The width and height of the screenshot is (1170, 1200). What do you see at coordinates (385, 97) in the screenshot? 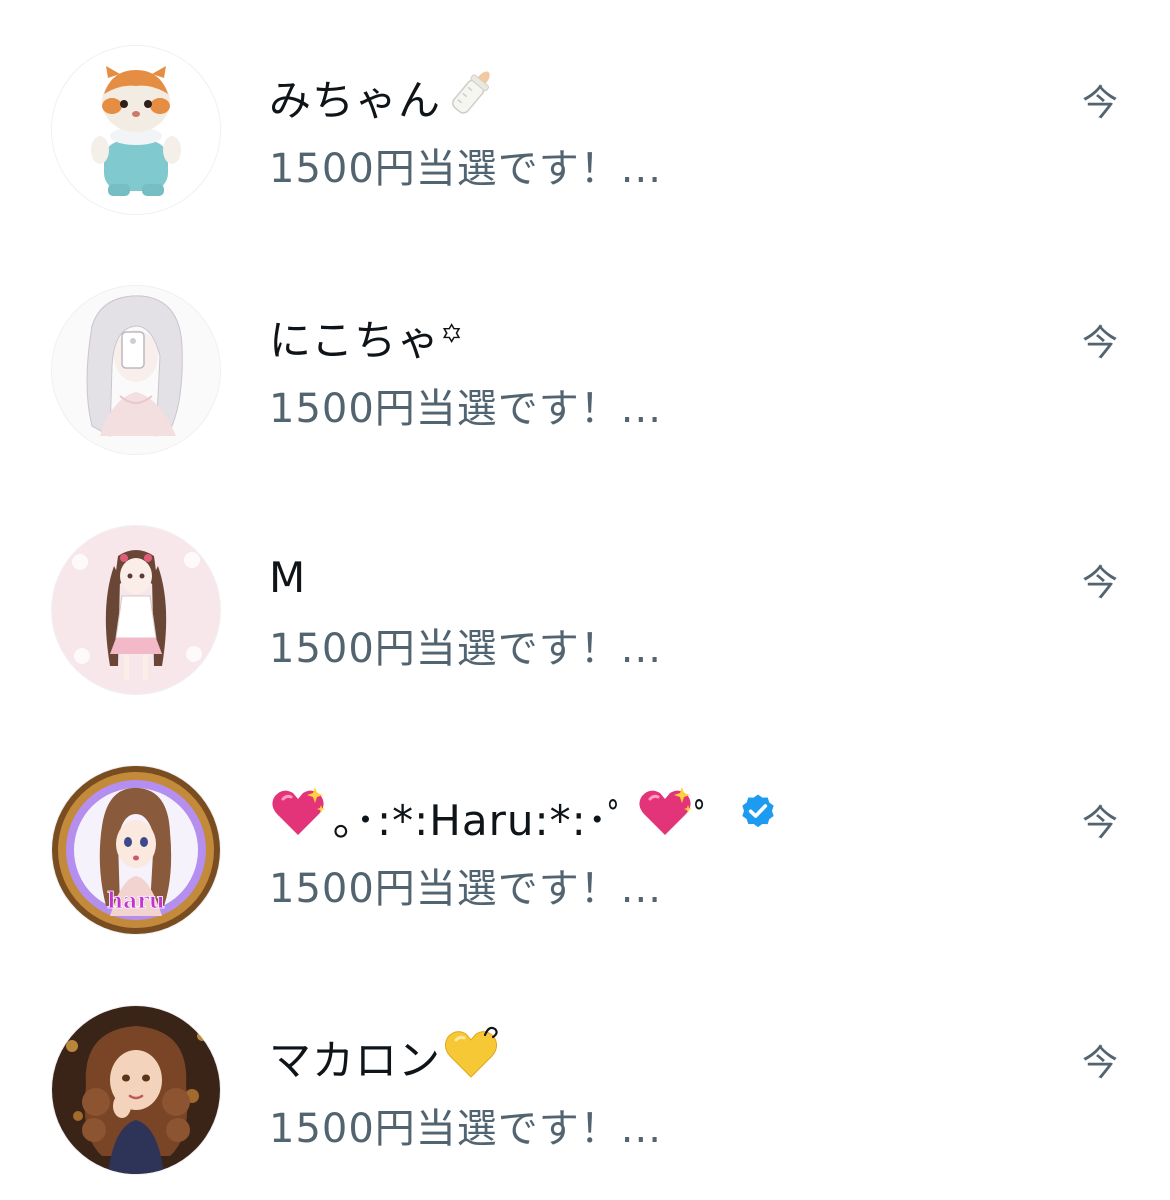
I see `conversation-name: みちゃん` at bounding box center [385, 97].